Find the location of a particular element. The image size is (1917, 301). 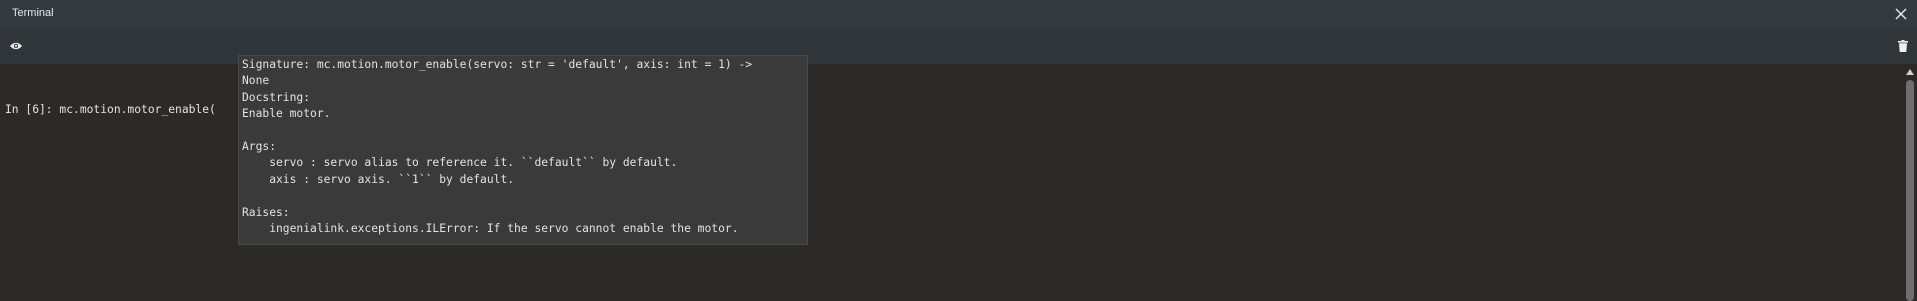

vertical-scrollbar is located at coordinates (1910, 183).